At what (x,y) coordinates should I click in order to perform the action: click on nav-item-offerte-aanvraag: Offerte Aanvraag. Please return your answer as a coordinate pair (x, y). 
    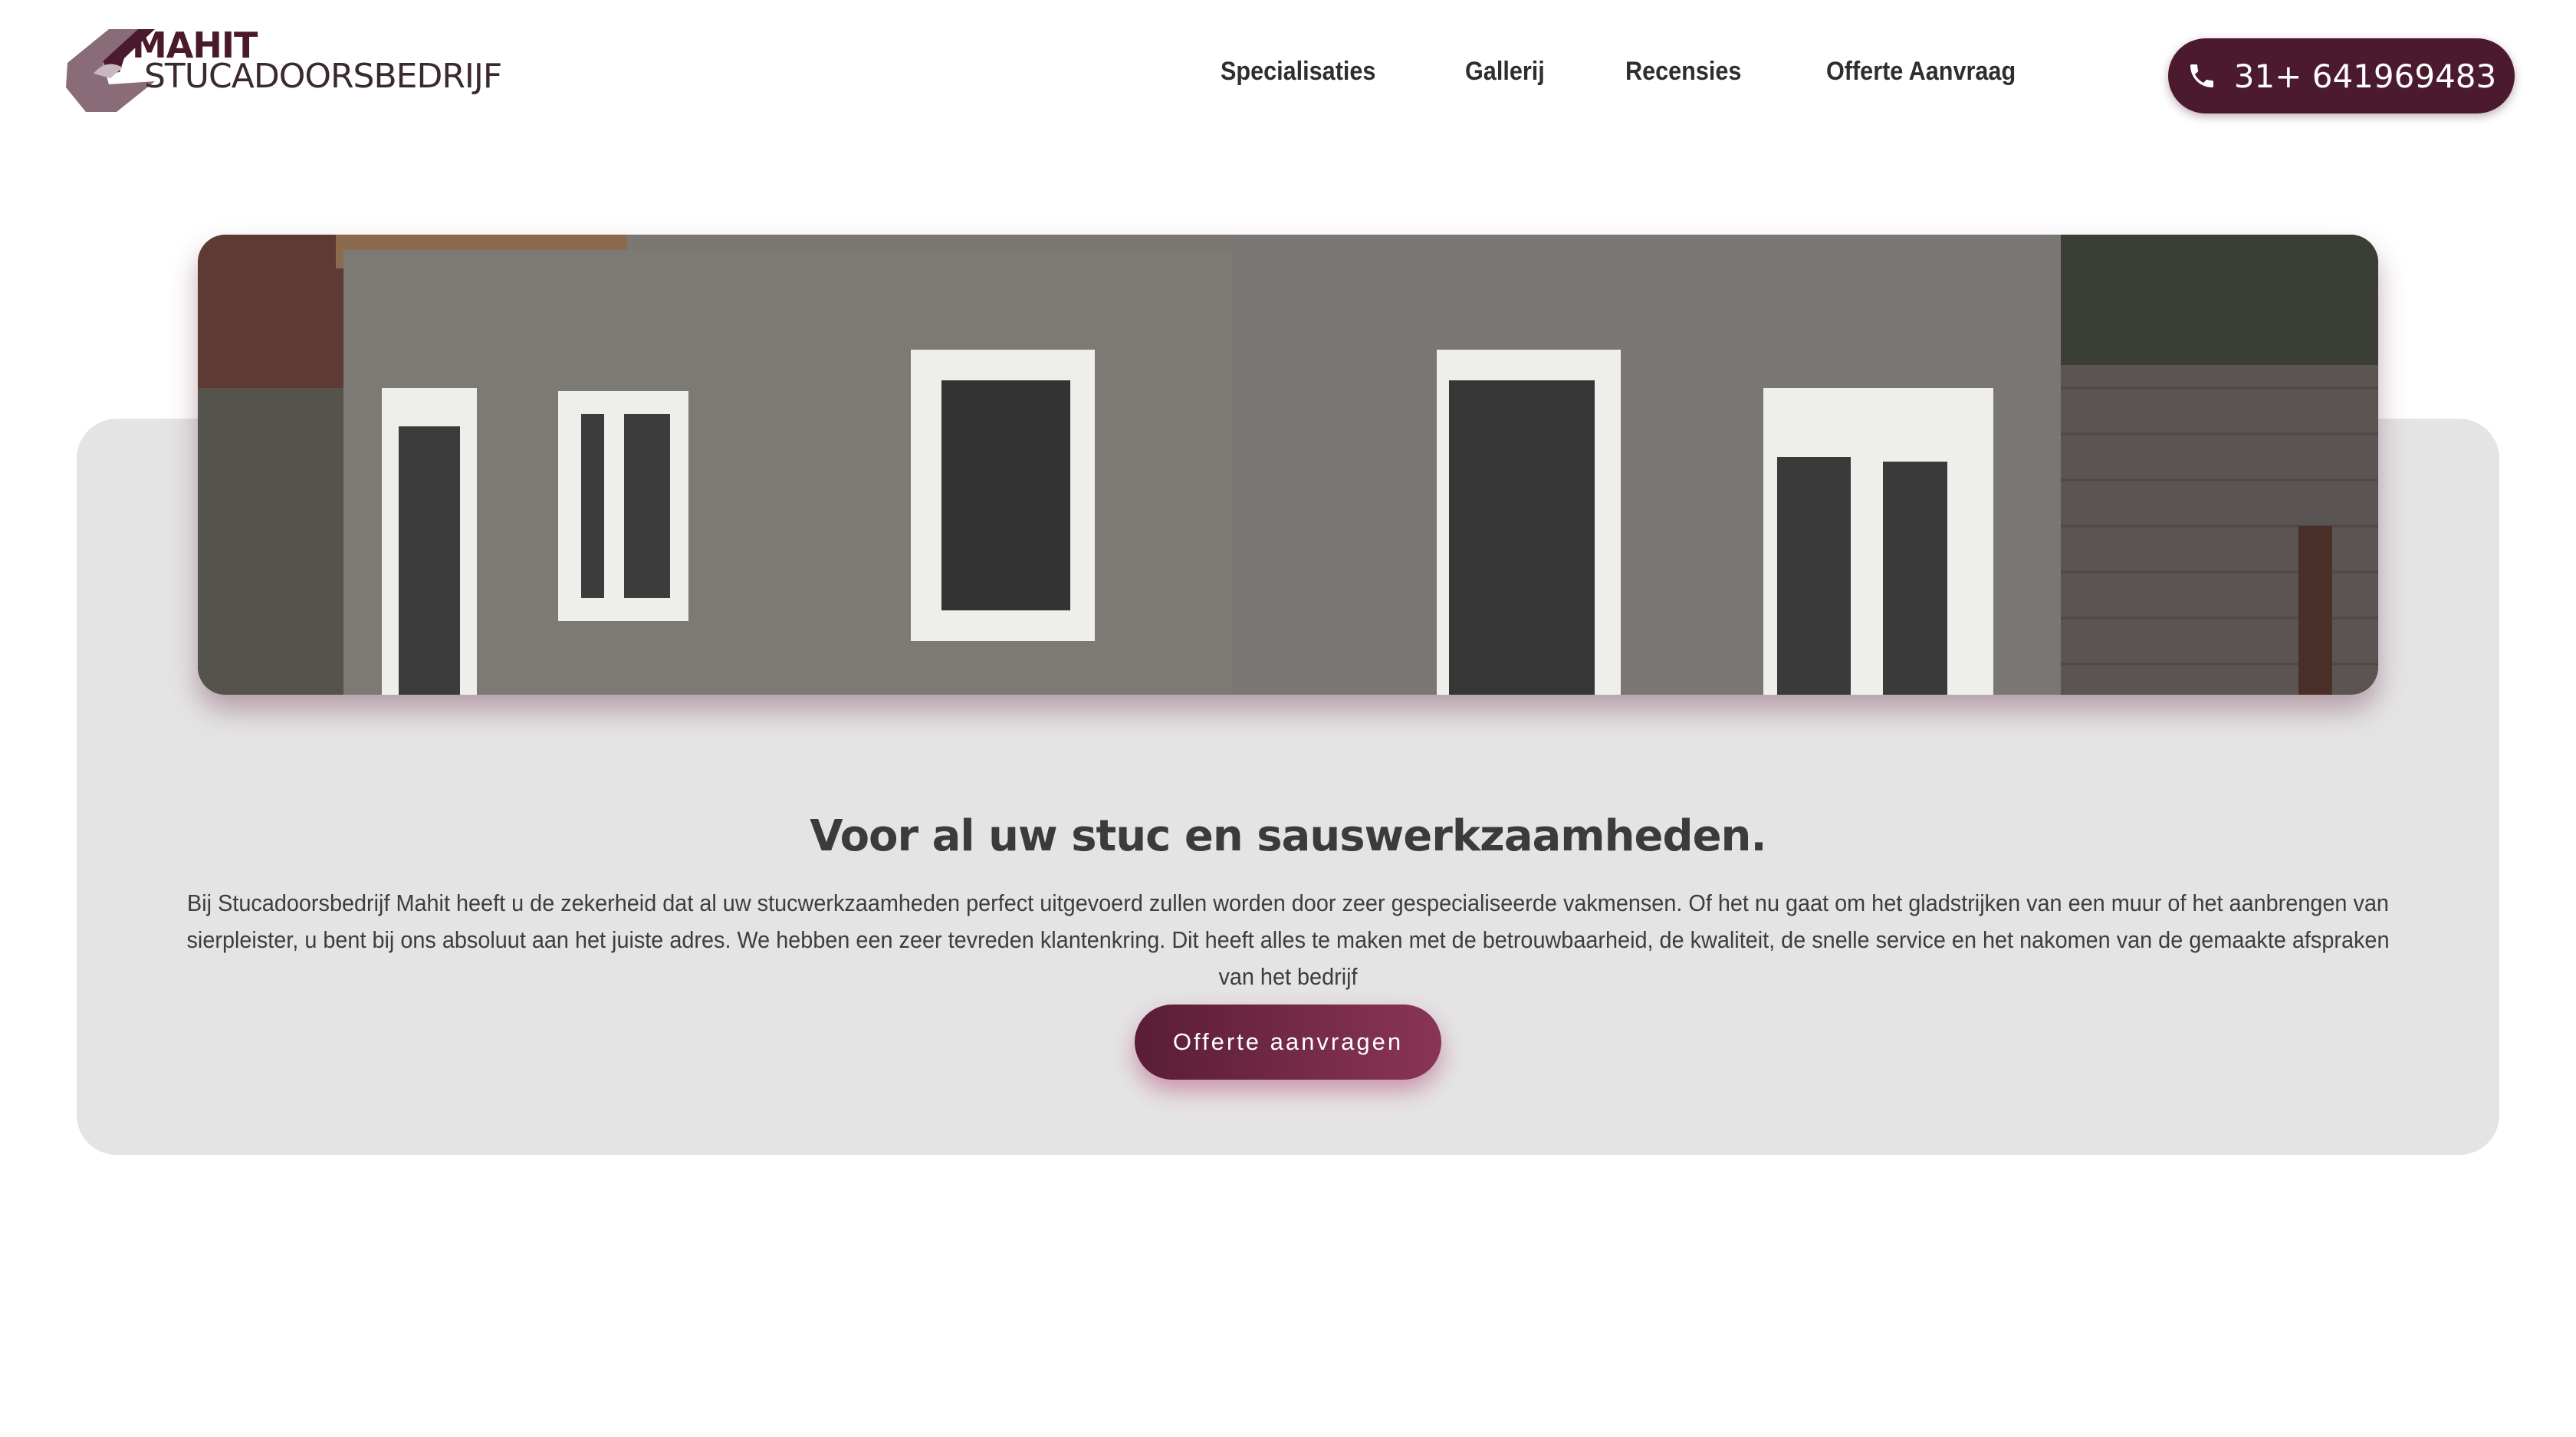
    Looking at the image, I should click on (1921, 72).